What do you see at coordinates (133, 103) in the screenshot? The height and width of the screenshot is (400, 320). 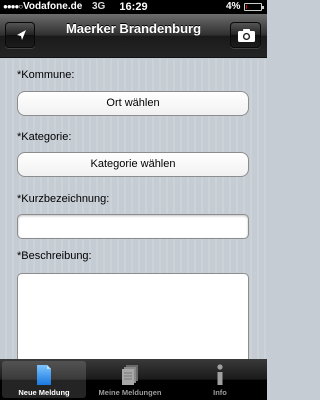 I see `kommune-select-button: Ort wählen` at bounding box center [133, 103].